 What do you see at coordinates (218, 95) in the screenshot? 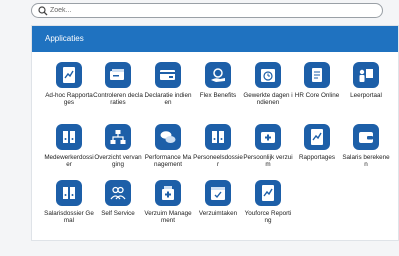
I see `tile-label: Flex Benefits` at bounding box center [218, 95].